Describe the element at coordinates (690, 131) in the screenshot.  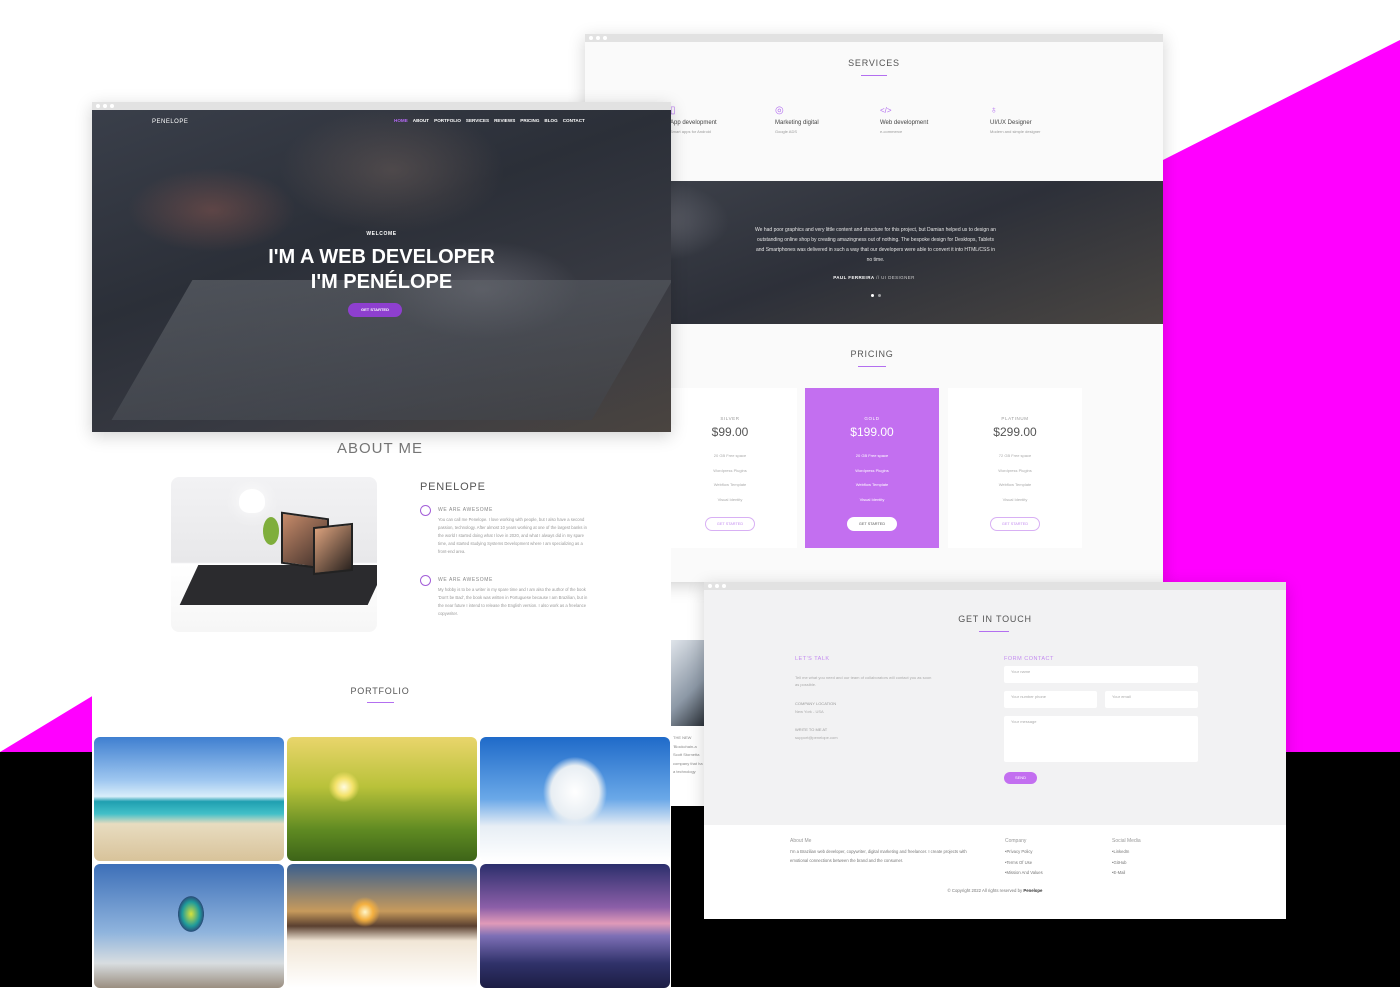
I see `service-subtitle: Smart apps for Android` at that location.